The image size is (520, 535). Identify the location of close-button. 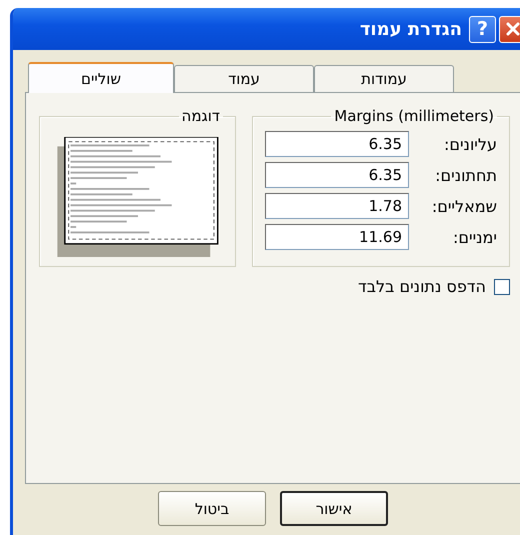
(509, 29).